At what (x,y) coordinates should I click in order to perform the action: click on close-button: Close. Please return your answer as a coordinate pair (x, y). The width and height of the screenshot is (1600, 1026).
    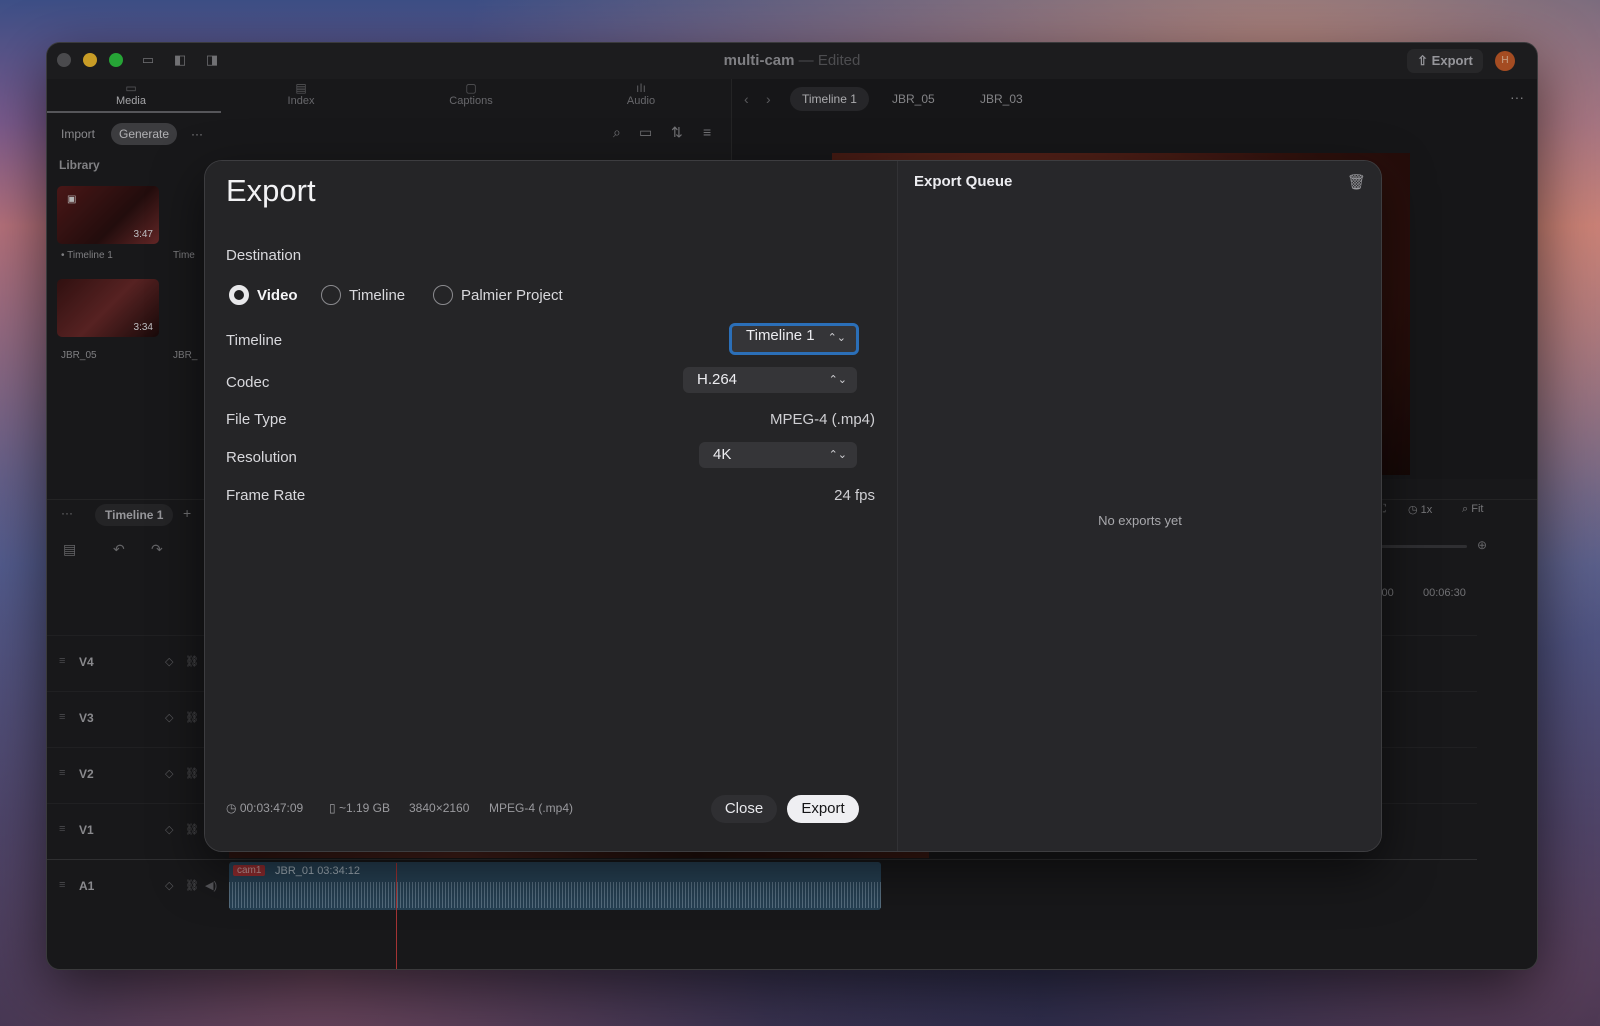
    Looking at the image, I should click on (744, 809).